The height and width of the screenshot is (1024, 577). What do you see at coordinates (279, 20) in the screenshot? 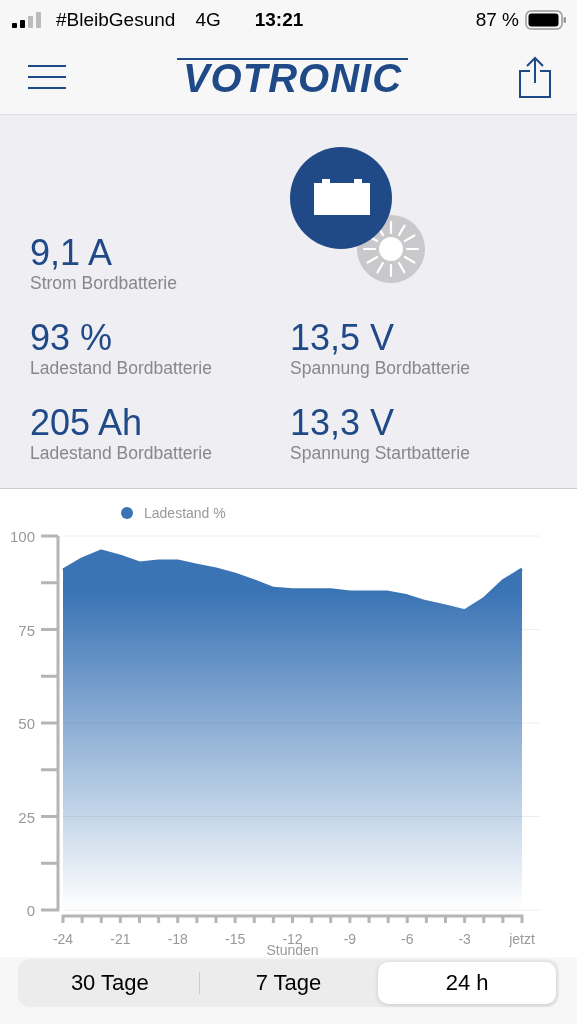
I see `clock: 13:21` at bounding box center [279, 20].